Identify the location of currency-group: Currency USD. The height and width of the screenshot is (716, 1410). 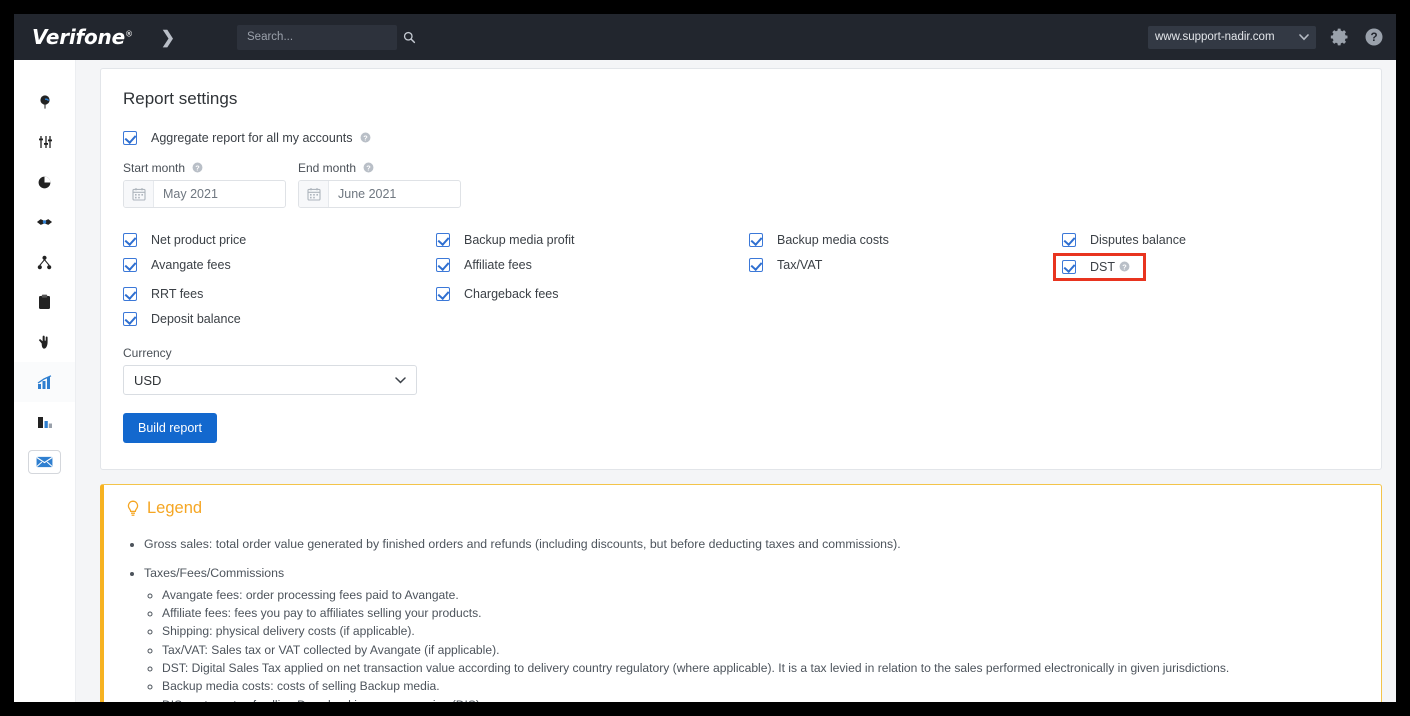
(741, 370).